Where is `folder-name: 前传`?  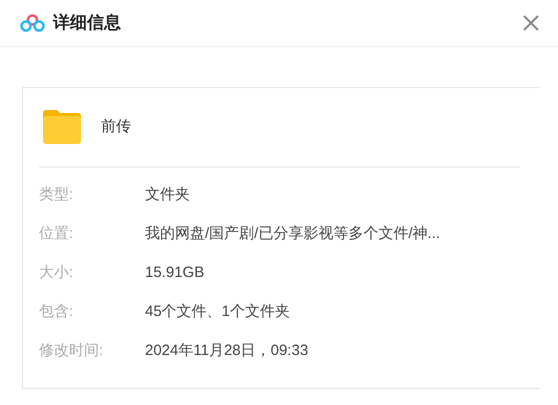
folder-name: 前传 is located at coordinates (116, 126).